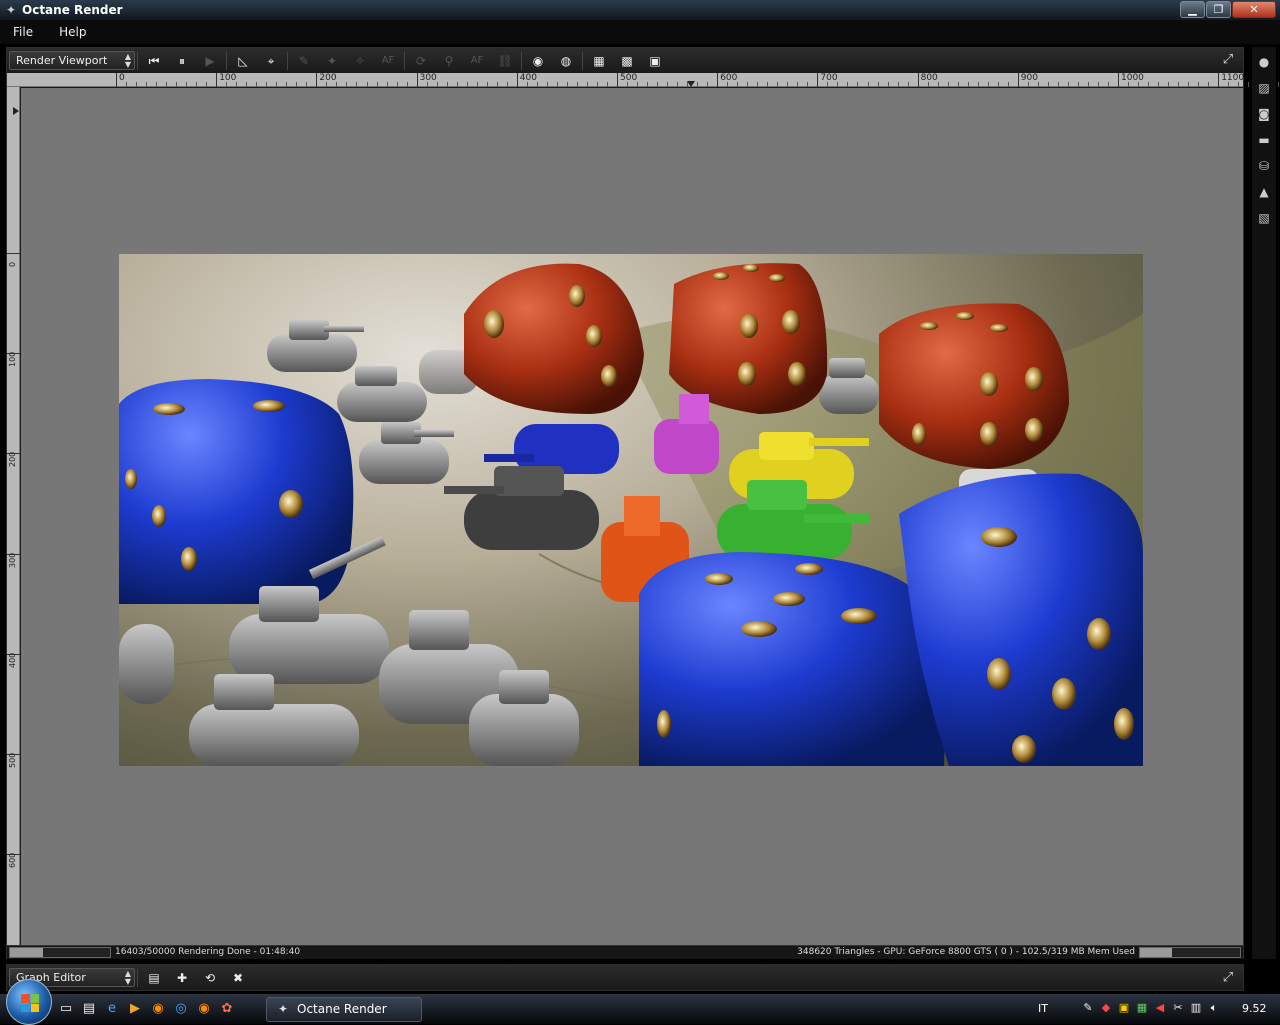  I want to click on close-button: ✕, so click(1254, 9).